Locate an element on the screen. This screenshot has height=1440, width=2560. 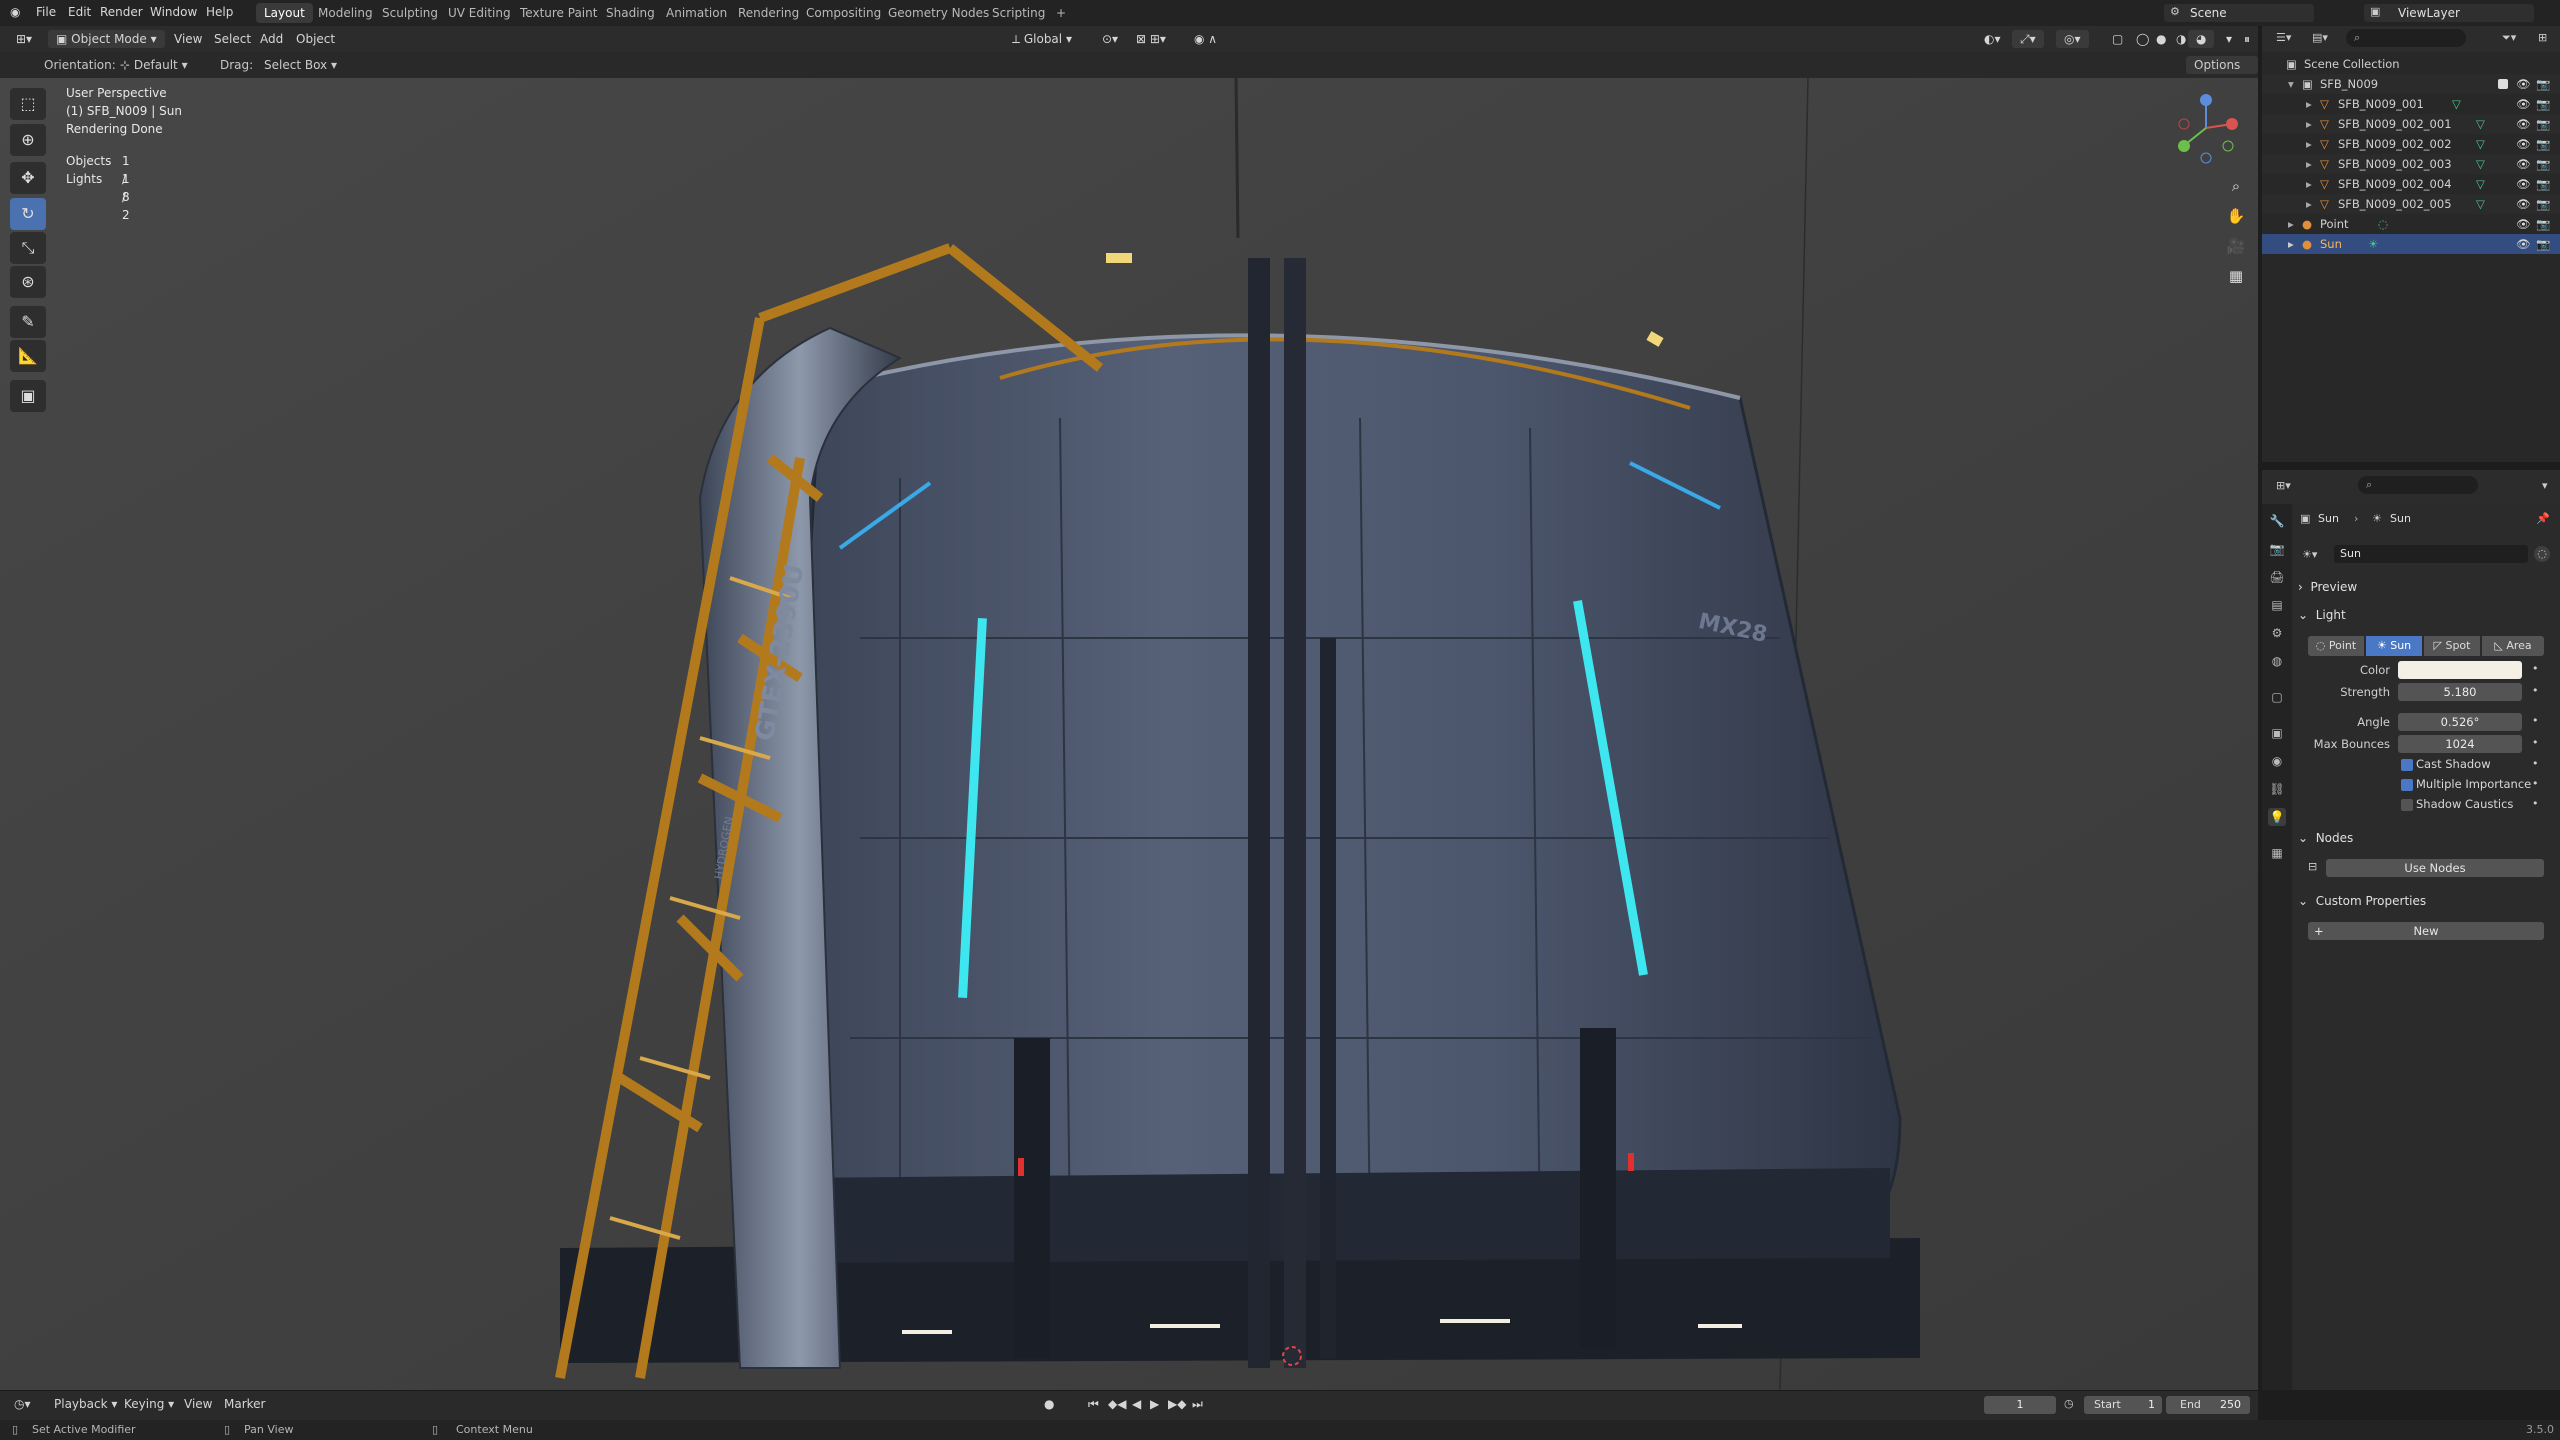
tab-compositing: Compositing is located at coordinates (843, 13).